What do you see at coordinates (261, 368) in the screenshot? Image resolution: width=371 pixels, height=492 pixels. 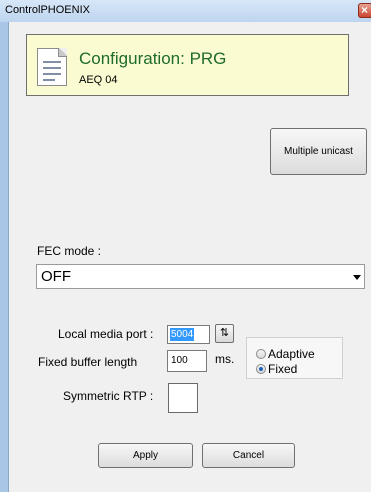 I see `radio-checked-icon` at bounding box center [261, 368].